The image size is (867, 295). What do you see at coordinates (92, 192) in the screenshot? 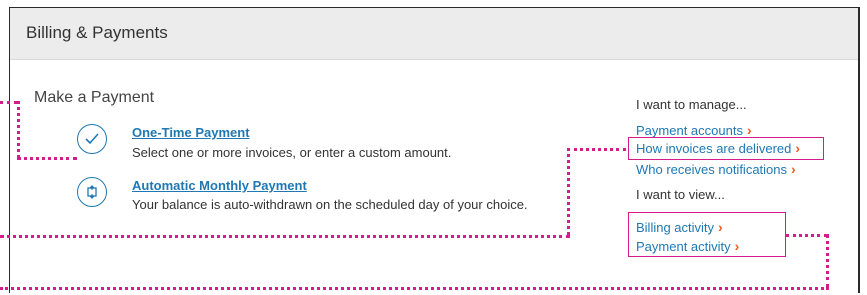
I see `recurring-icon` at bounding box center [92, 192].